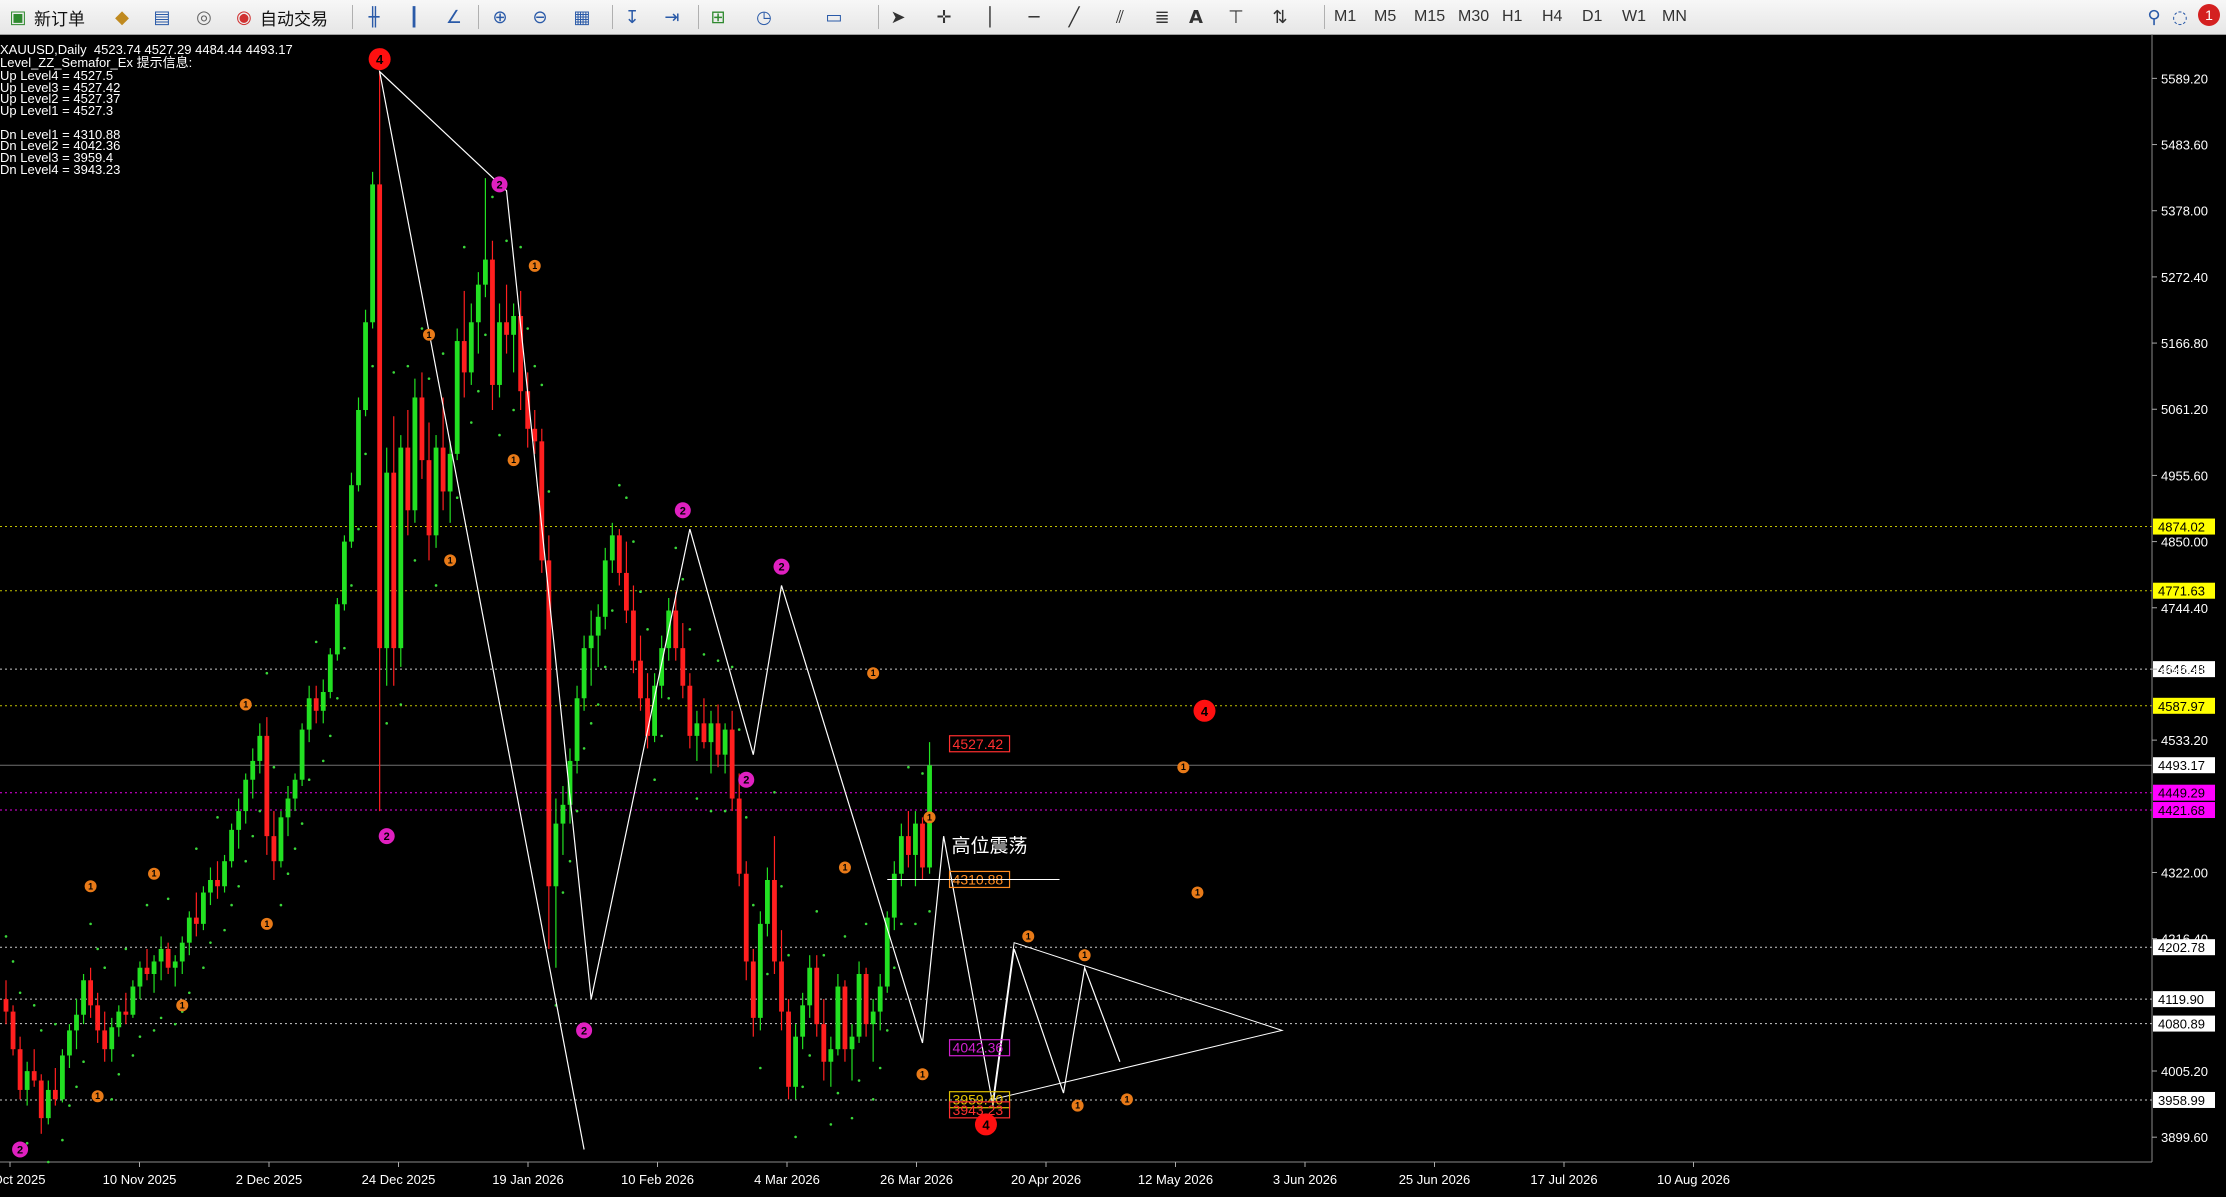  What do you see at coordinates (632, 17) in the screenshot?
I see `auto-scroll-icon: ↧` at bounding box center [632, 17].